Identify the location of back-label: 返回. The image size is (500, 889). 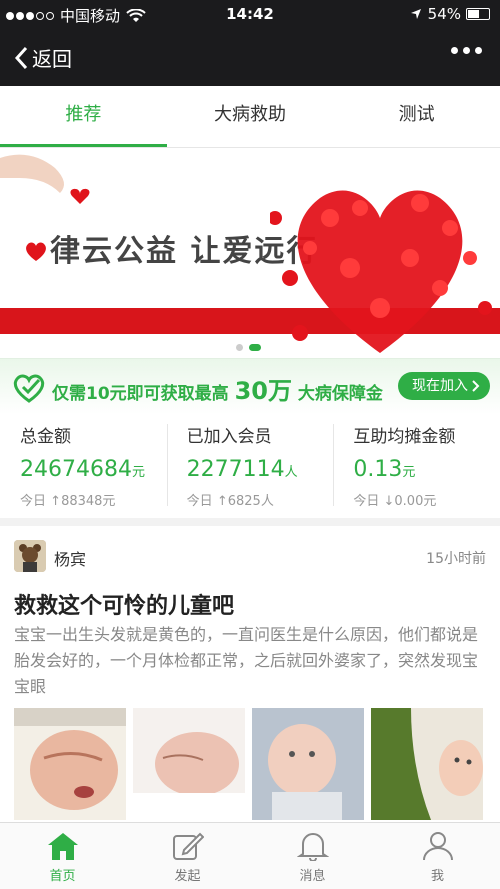
(52, 59).